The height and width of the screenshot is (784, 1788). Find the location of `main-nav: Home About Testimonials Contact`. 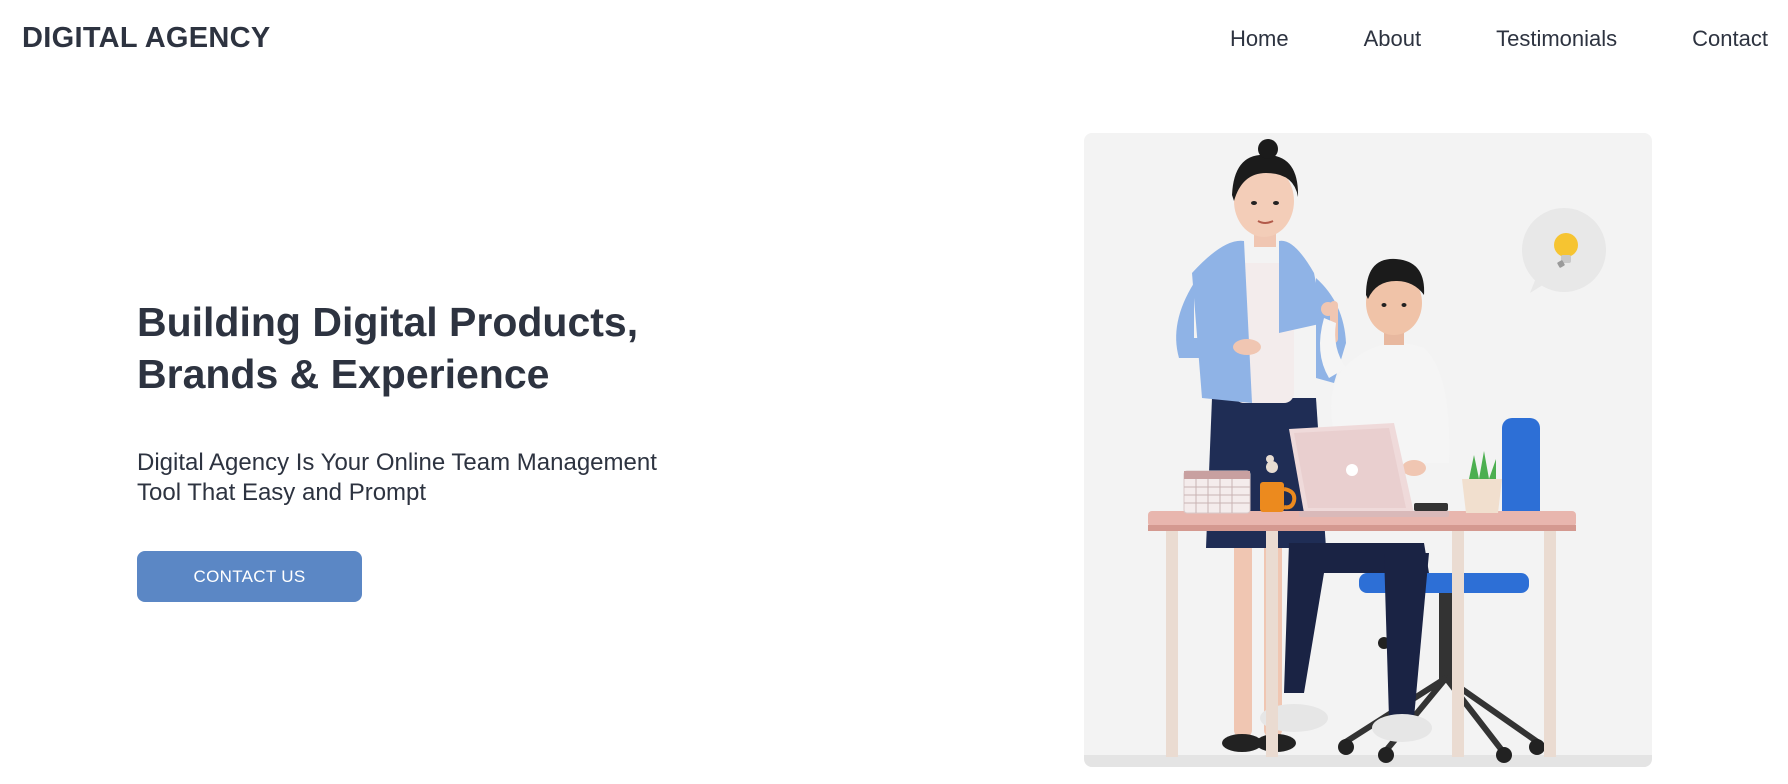

main-nav: Home About Testimonials Contact is located at coordinates (1461, 39).